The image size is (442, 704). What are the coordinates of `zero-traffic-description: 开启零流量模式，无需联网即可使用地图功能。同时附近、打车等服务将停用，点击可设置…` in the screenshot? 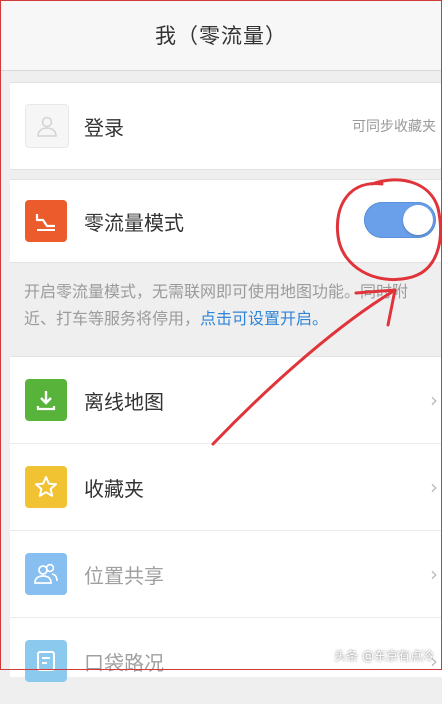 It's located at (231, 305).